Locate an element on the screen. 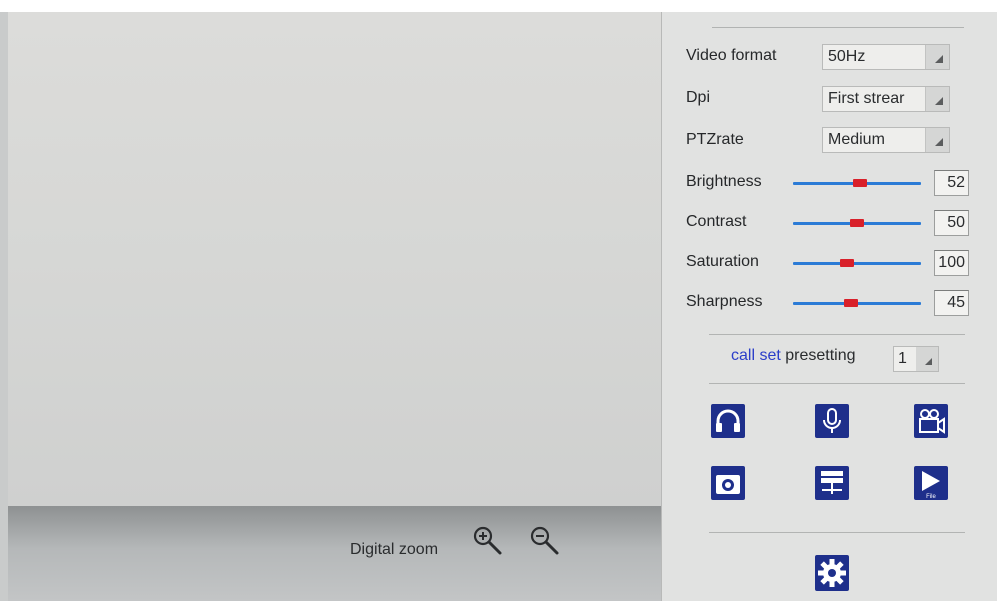  call-set-link: call set is located at coordinates (756, 355).